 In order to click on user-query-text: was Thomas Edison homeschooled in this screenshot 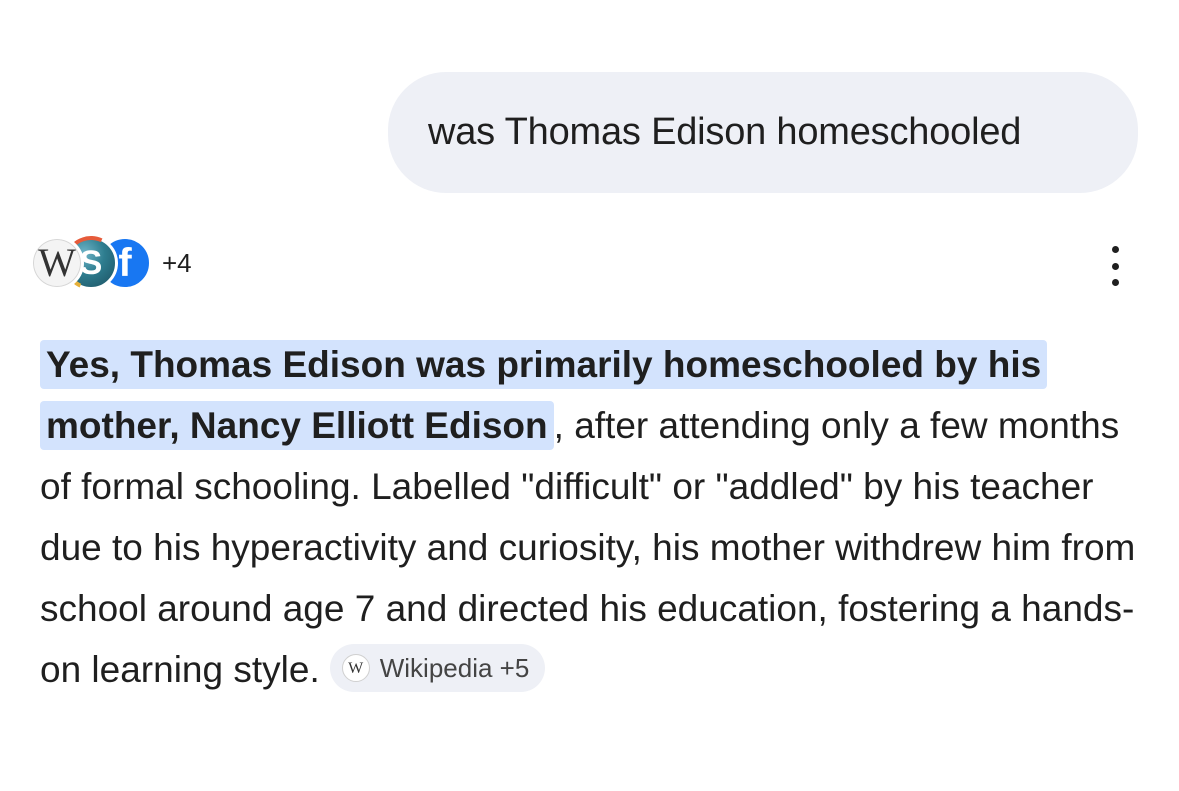, I will do `click(725, 132)`.